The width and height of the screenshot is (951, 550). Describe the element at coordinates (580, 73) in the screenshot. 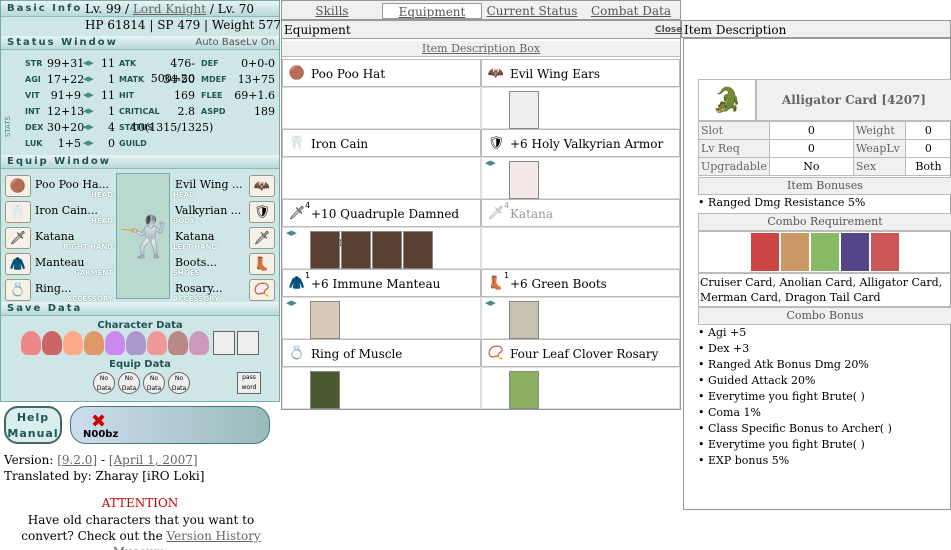

I see `equipment-item-1: 🦇 Evil Wing Ears` at that location.